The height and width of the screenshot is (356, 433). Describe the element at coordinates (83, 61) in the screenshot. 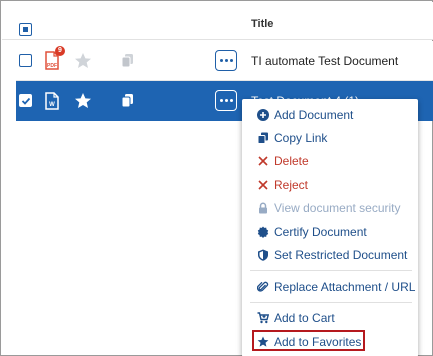

I see `star-outline-icon` at that location.